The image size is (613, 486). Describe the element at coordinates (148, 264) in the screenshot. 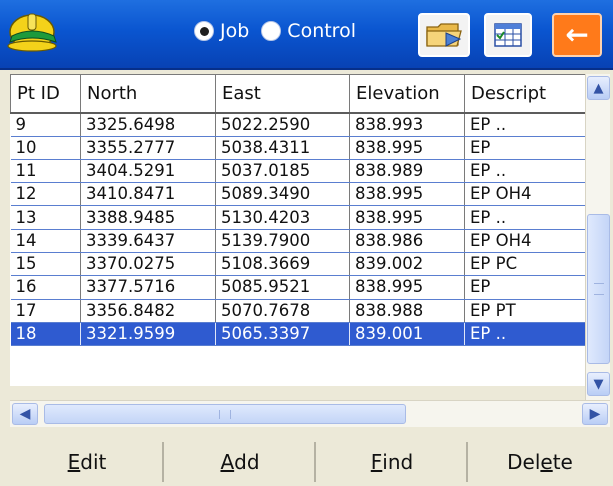

I see `cell-north: 3370.0275` at that location.